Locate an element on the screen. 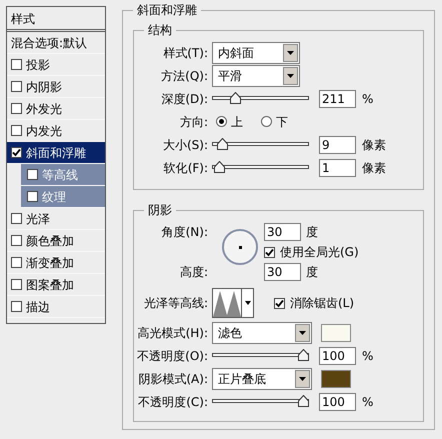  contour-picker is located at coordinates (233, 303).